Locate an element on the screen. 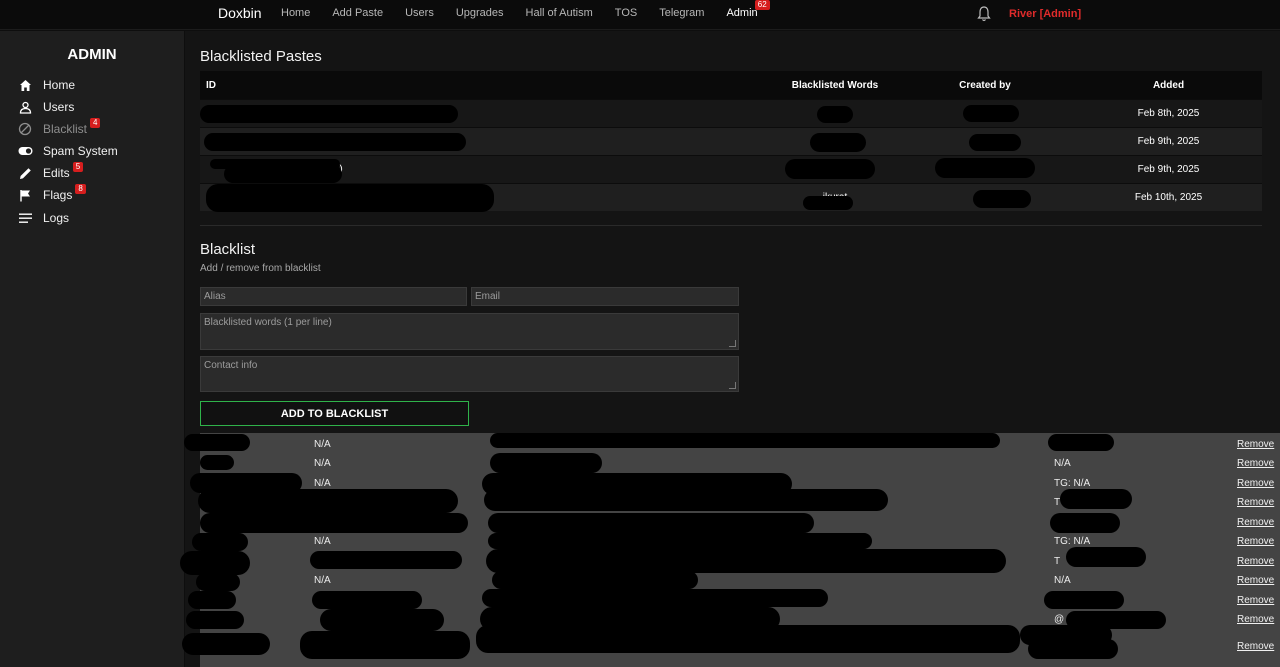 Image resolution: width=1280 pixels, height=667 pixels. nav-users: Users is located at coordinates (419, 13).